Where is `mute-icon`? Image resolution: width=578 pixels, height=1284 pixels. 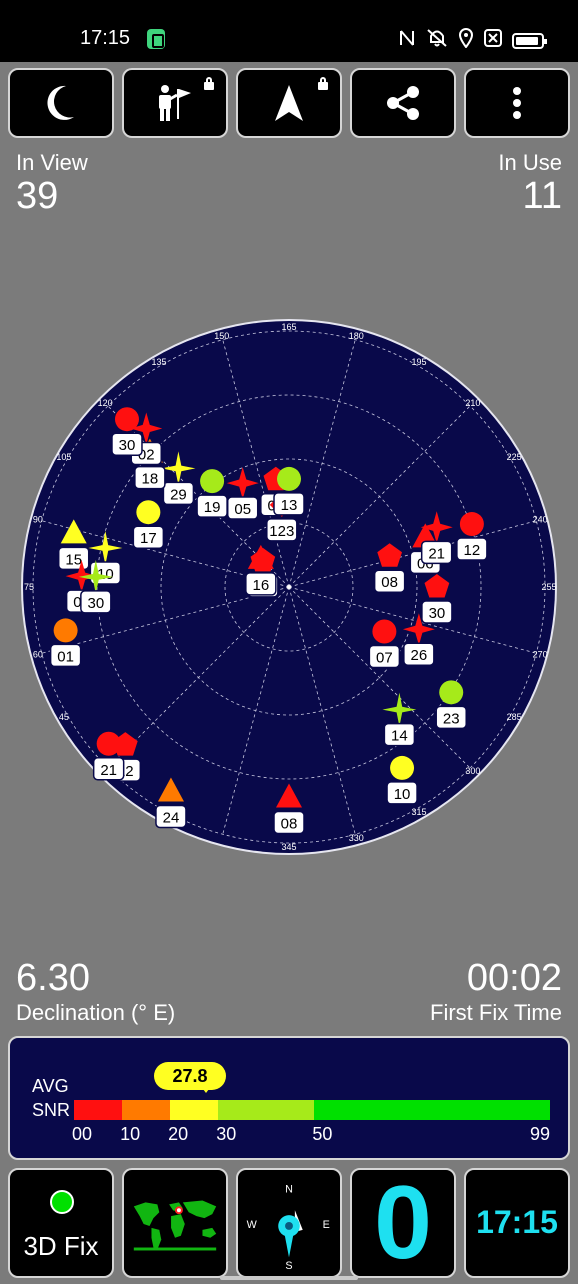 mute-icon is located at coordinates (437, 41).